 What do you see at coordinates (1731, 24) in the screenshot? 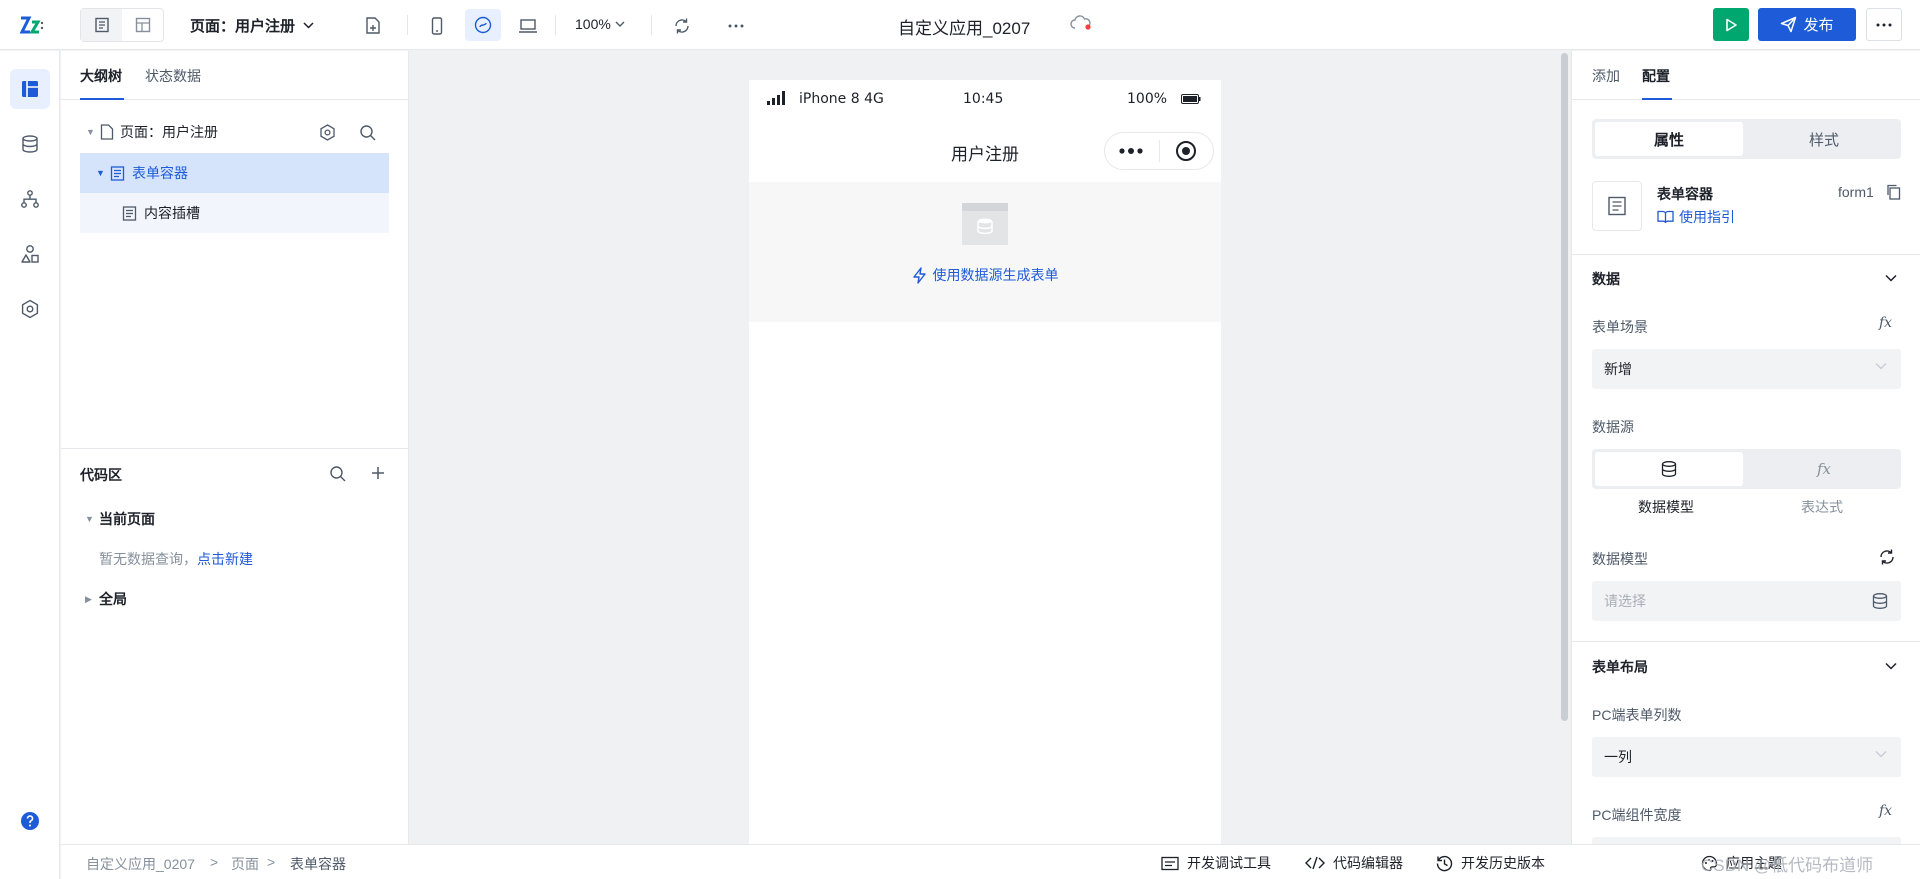
I see `run-preview-button` at bounding box center [1731, 24].